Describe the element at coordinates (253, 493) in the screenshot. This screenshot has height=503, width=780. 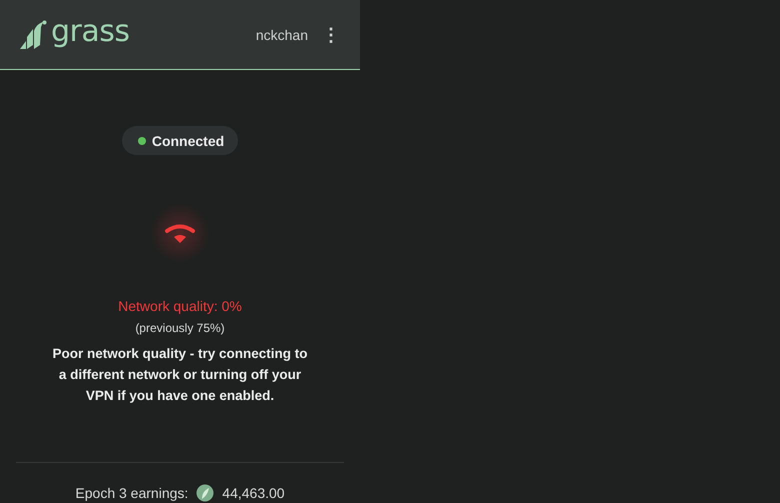
I see `earnings-amount: 44,463.00` at that location.